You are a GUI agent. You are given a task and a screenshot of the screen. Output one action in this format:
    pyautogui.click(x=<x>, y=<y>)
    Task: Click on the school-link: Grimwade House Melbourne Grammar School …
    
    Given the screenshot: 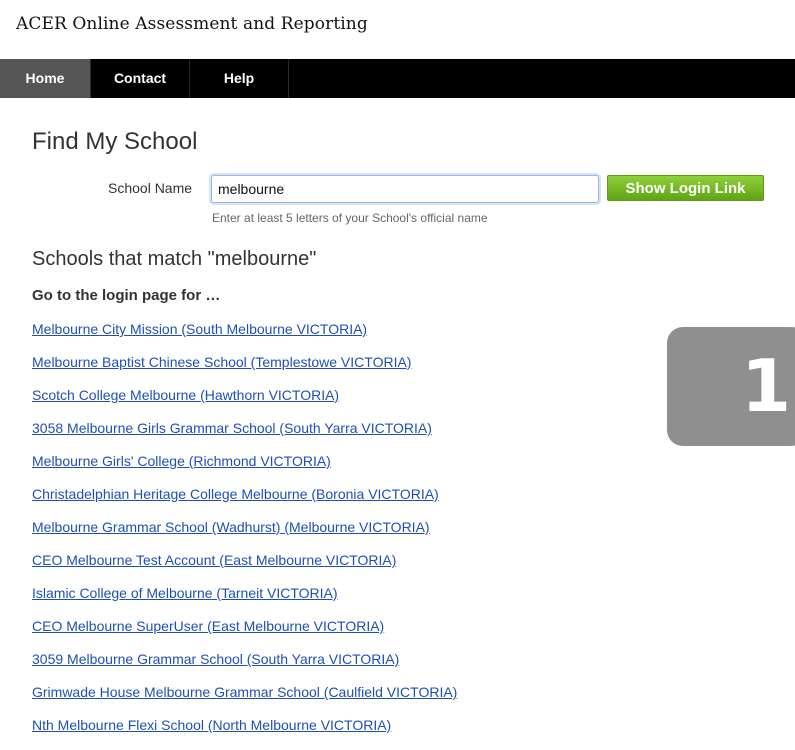 What is the action you would take?
    pyautogui.click(x=244, y=692)
    